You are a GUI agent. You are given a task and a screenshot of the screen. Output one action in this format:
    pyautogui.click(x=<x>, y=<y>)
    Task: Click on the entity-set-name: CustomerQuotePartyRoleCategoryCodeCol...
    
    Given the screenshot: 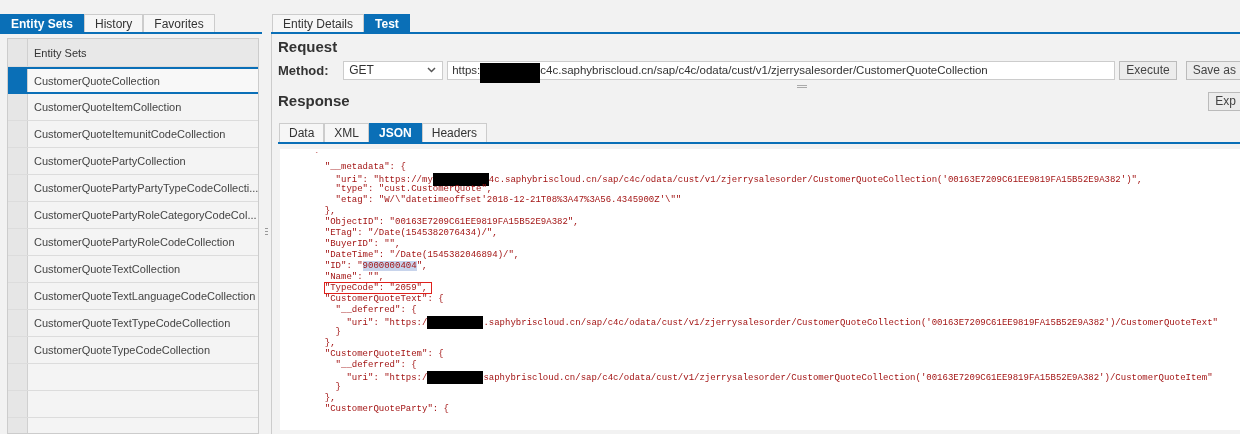 What is the action you would take?
    pyautogui.click(x=145, y=215)
    